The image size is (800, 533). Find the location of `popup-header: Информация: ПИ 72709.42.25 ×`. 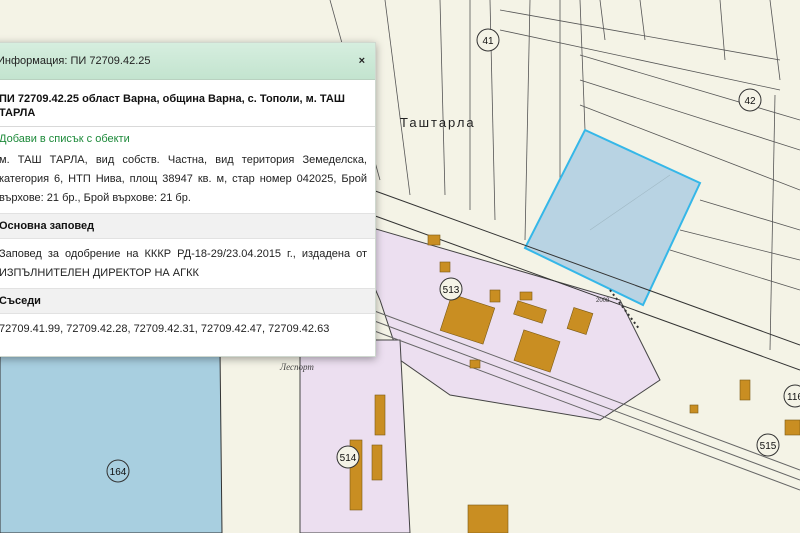

popup-header: Информация: ПИ 72709.42.25 × is located at coordinates (187, 61).